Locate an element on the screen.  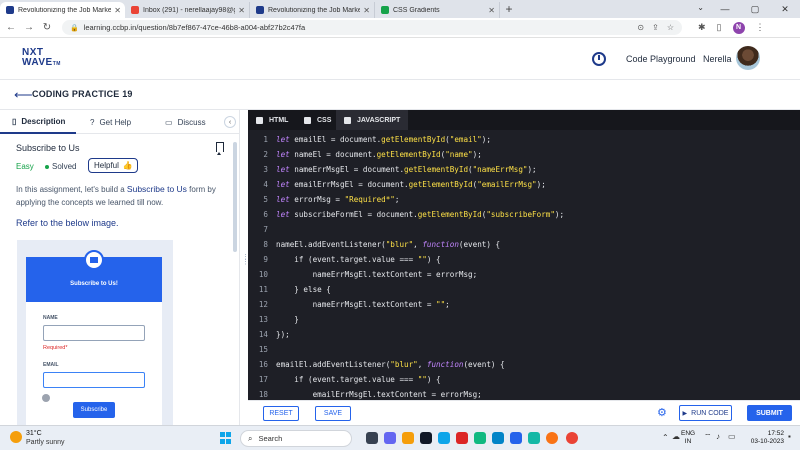
code-text: let errorMsg = "Required*"; is located at coordinates (337, 199).